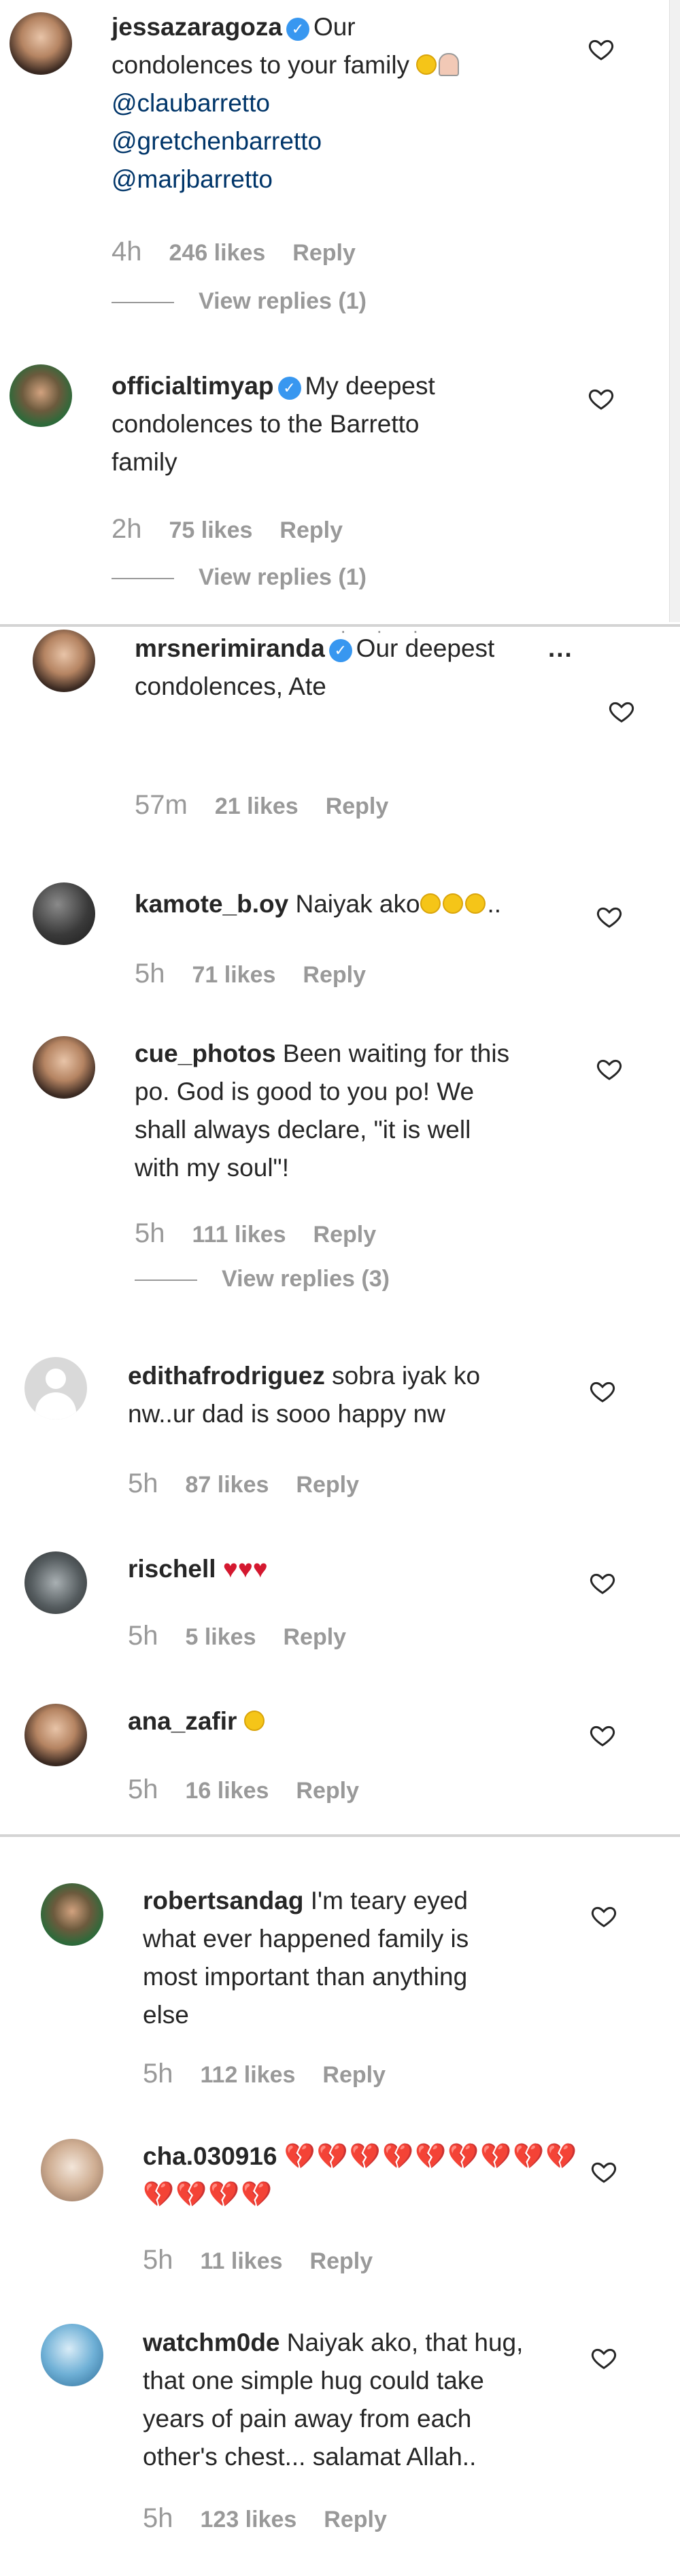  I want to click on likes-count: 11 likes, so click(242, 2261).